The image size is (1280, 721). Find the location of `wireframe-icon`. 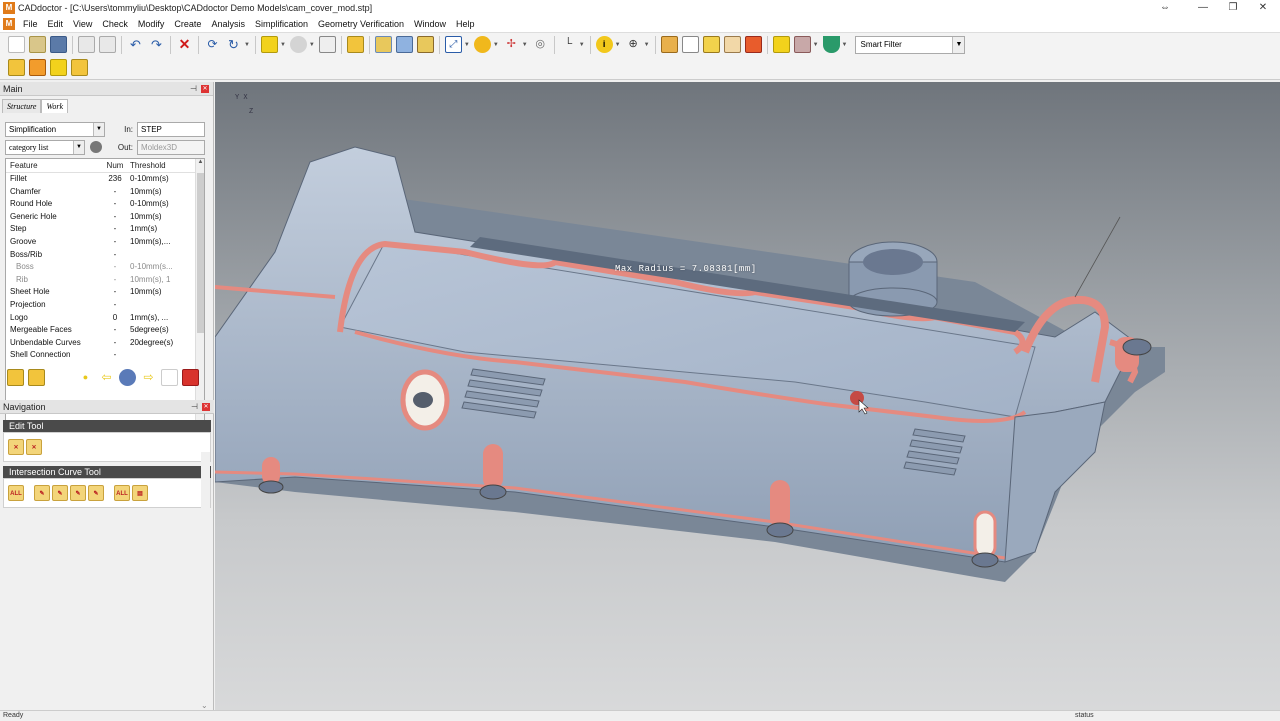

wireframe-icon is located at coordinates (327, 44).